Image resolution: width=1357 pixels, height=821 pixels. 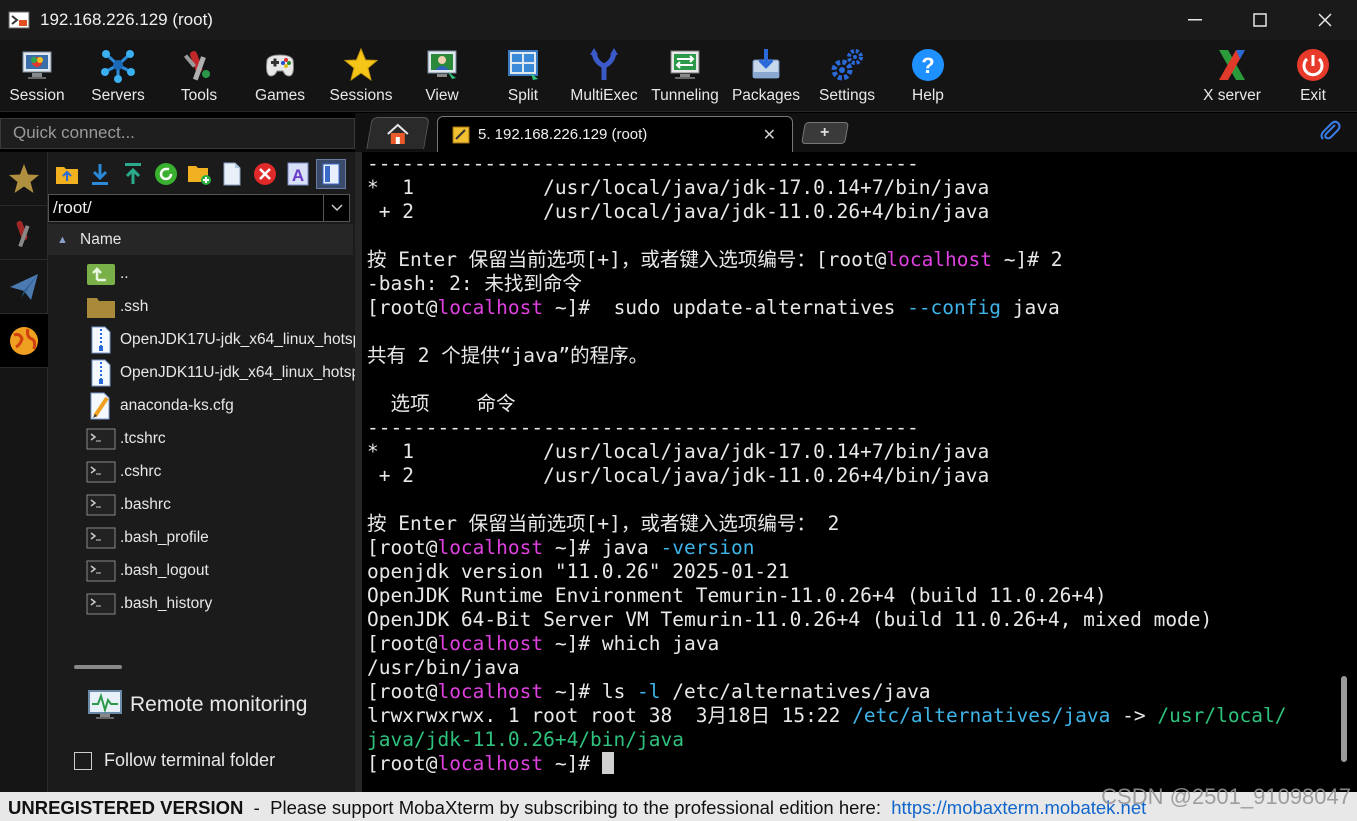 I want to click on vtab-tools, so click(x=24, y=233).